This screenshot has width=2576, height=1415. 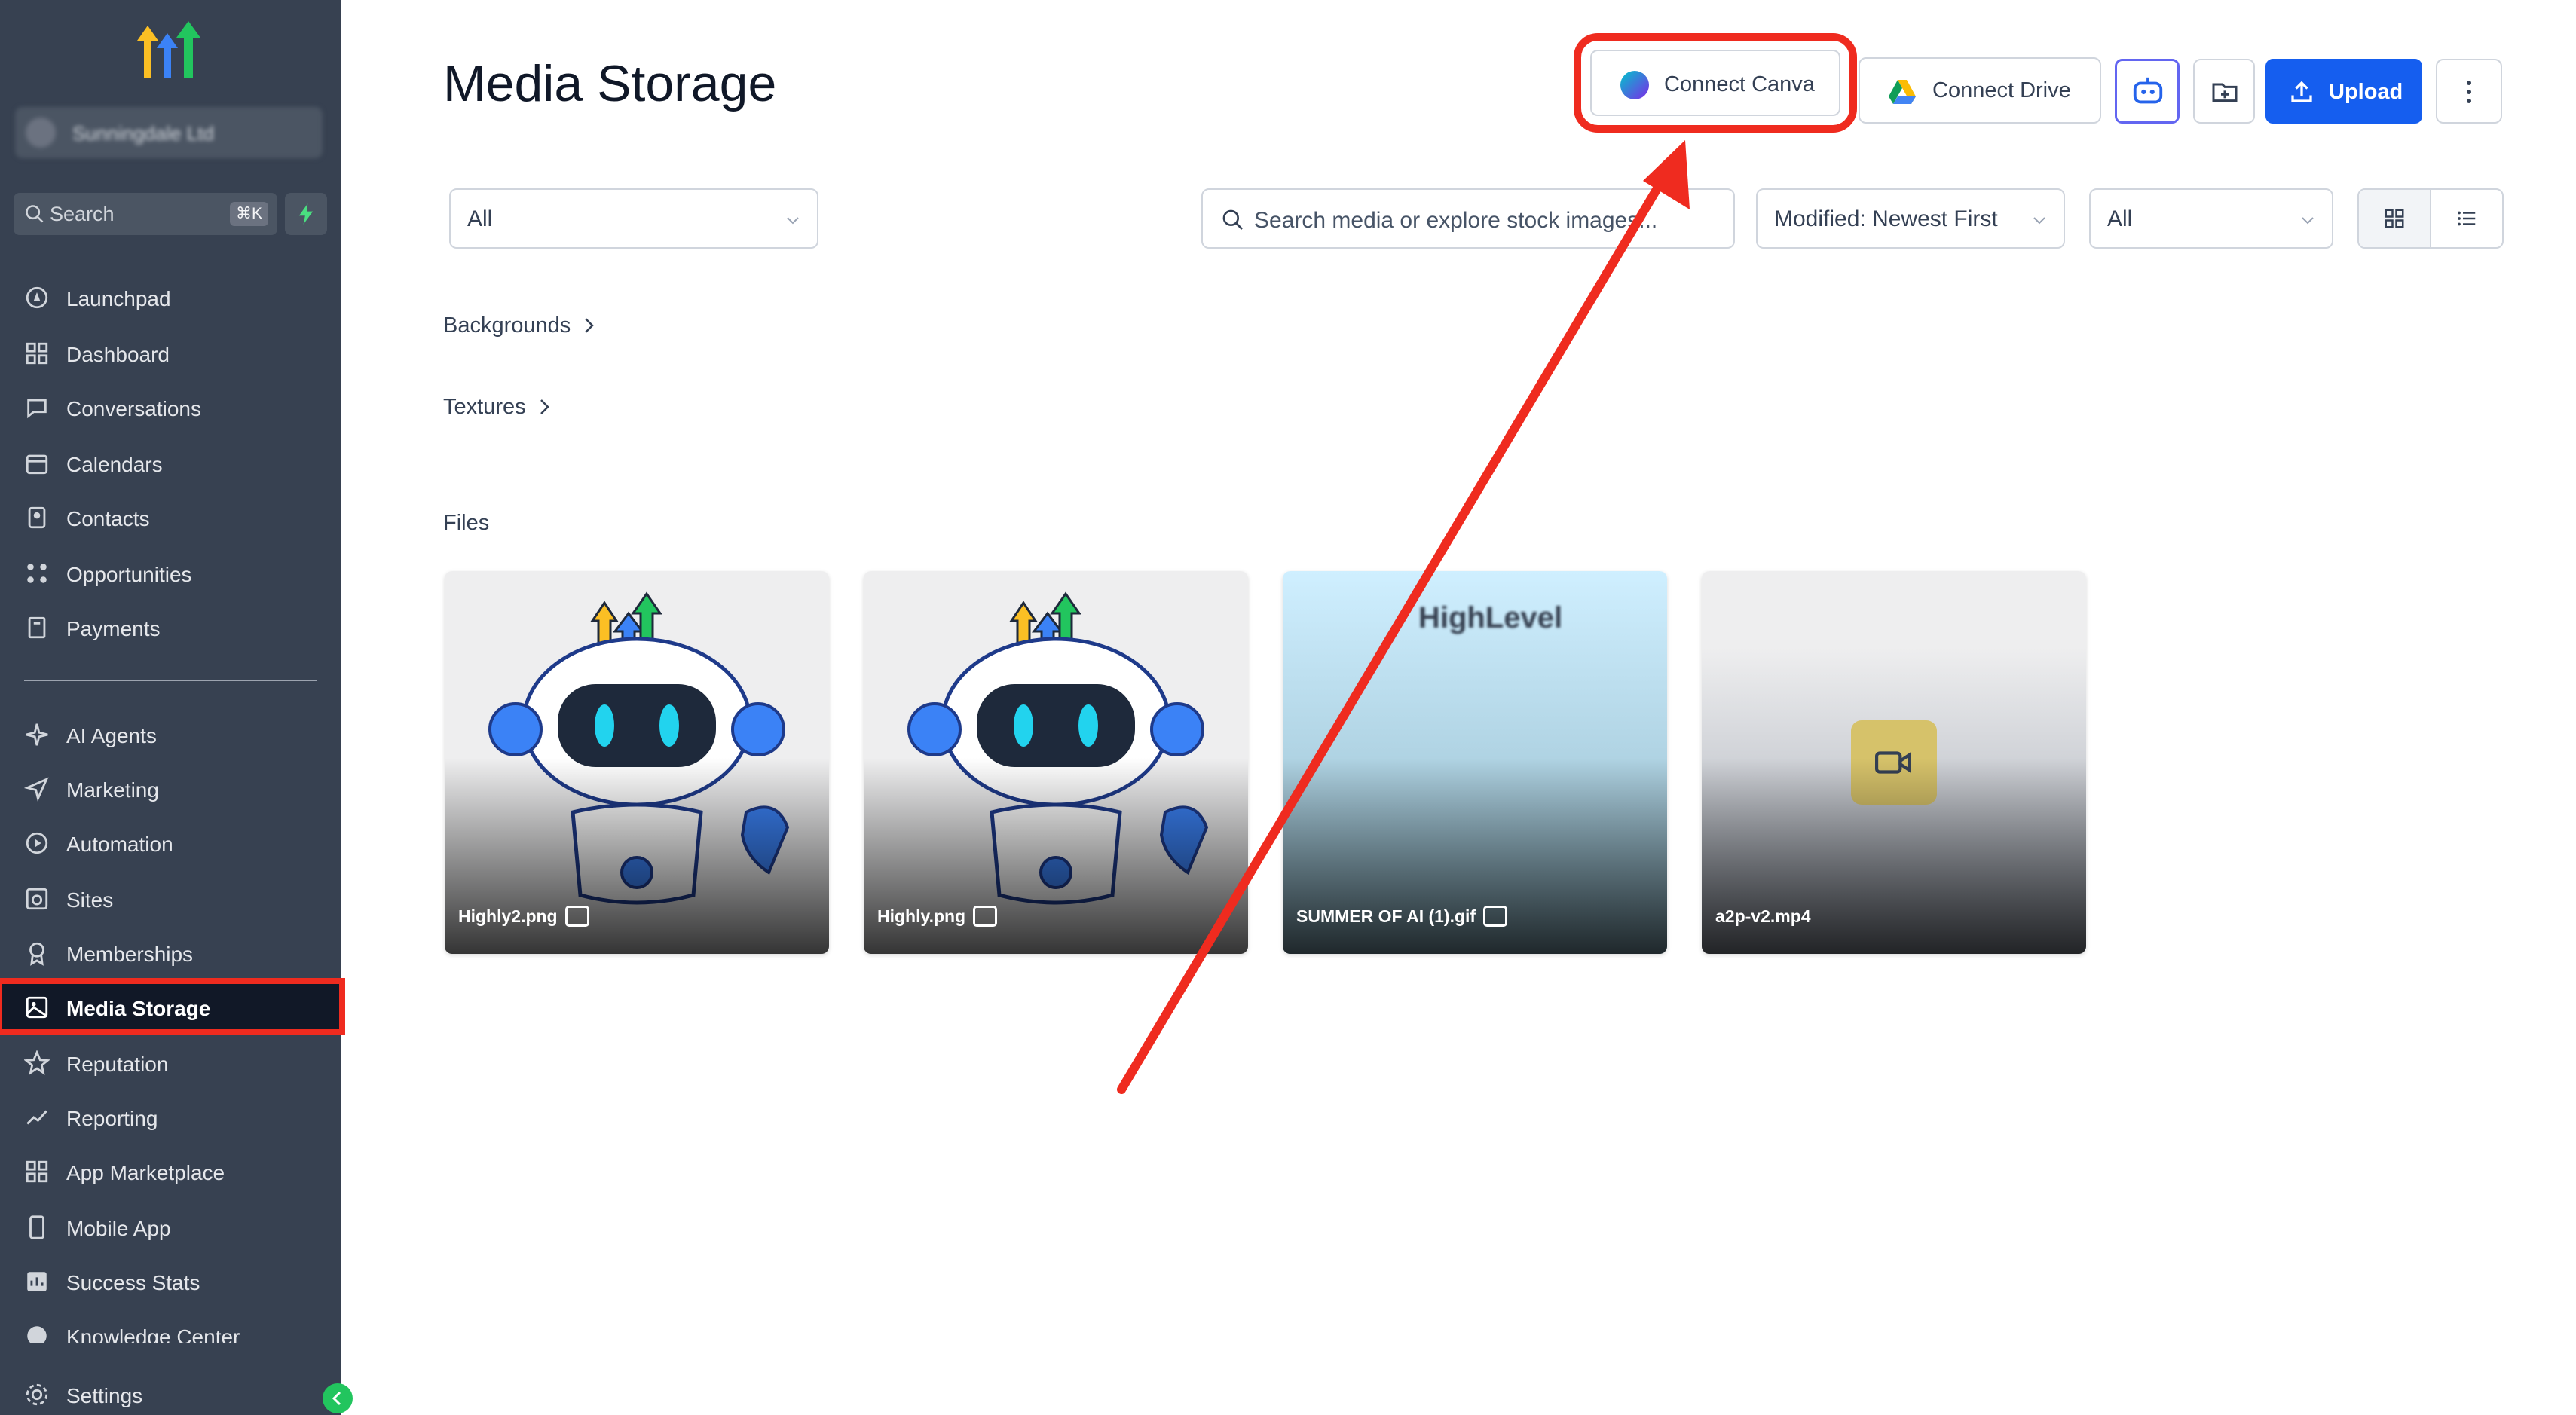 I want to click on sidebar-item-label: Reputation, so click(x=117, y=1064).